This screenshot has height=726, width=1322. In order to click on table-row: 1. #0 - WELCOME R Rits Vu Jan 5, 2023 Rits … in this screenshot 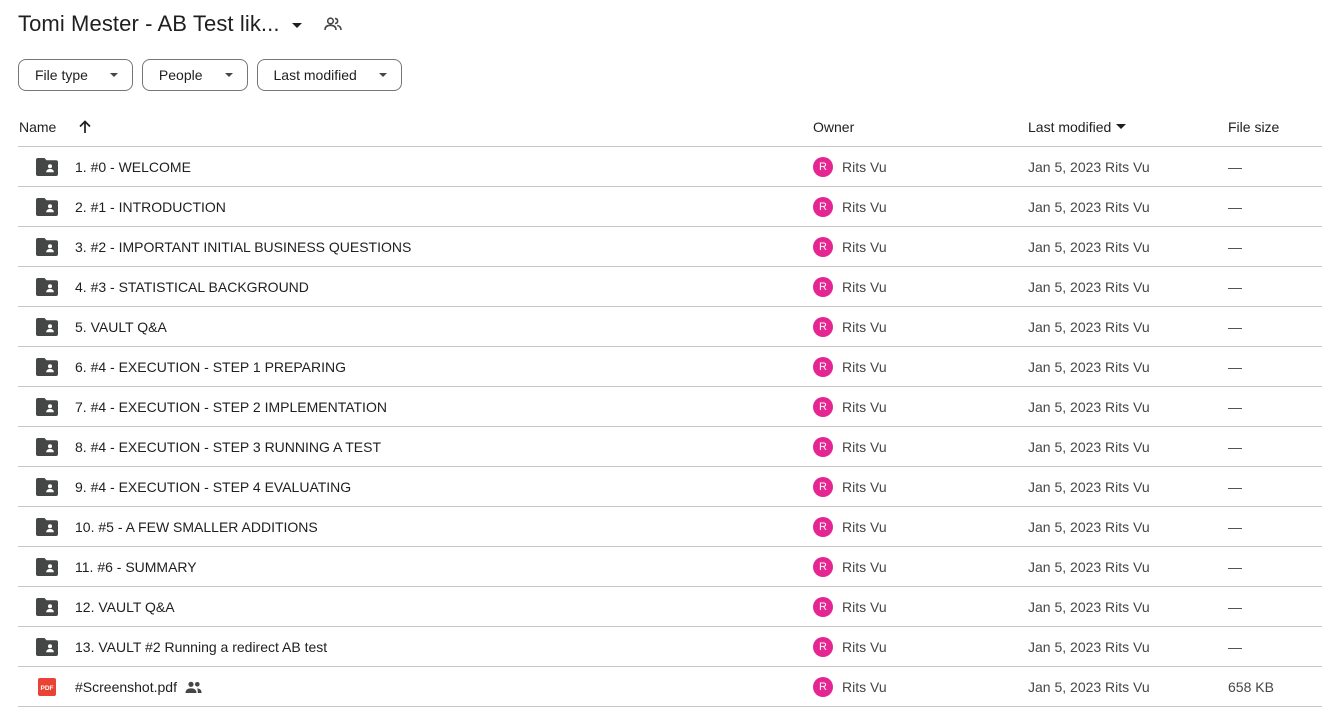, I will do `click(670, 167)`.